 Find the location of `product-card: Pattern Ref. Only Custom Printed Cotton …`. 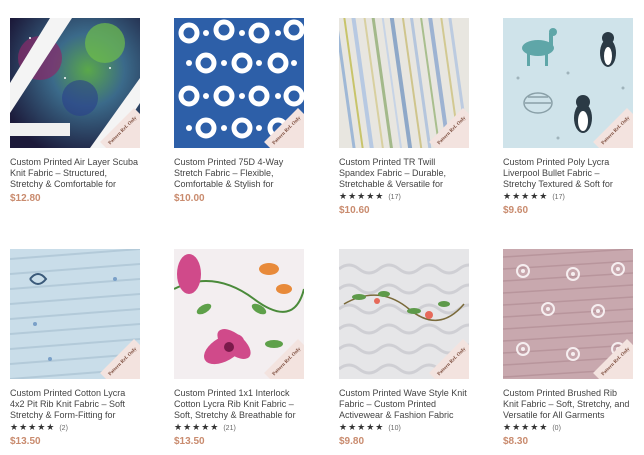

product-card: Pattern Ref. Only Custom Printed Cotton … is located at coordinates (75, 348).